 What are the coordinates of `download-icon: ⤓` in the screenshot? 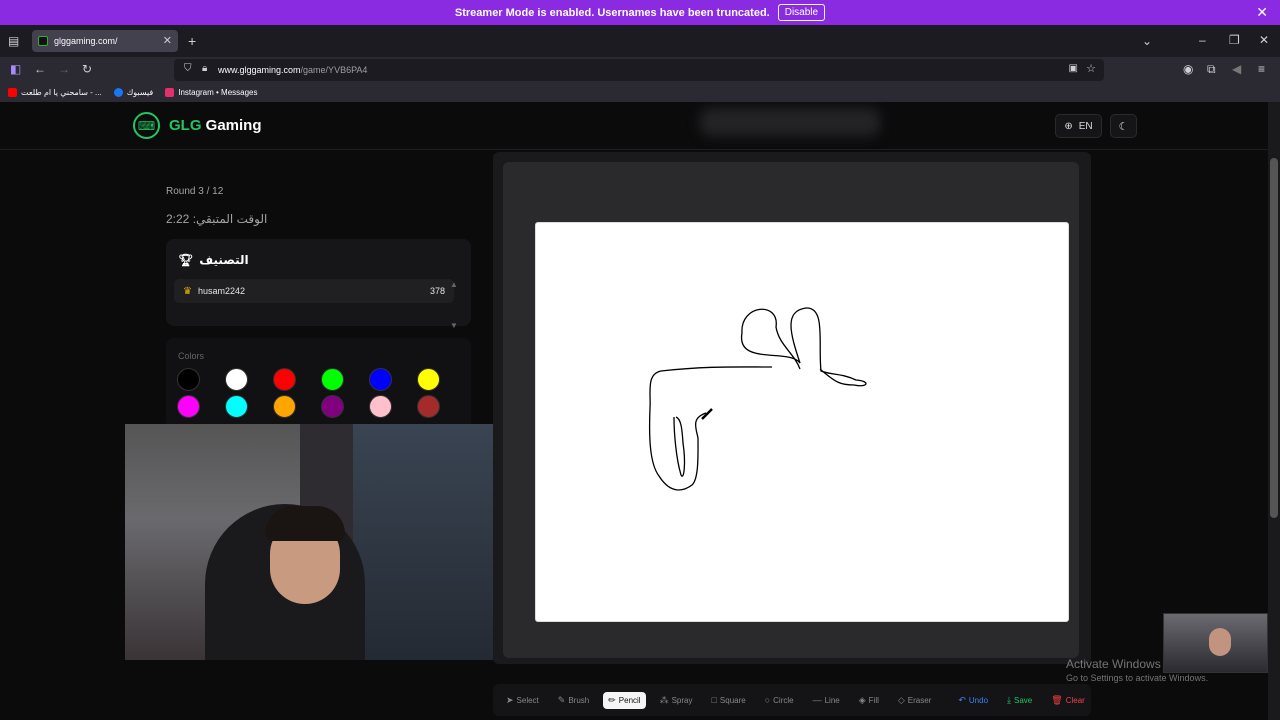 It's located at (1009, 699).